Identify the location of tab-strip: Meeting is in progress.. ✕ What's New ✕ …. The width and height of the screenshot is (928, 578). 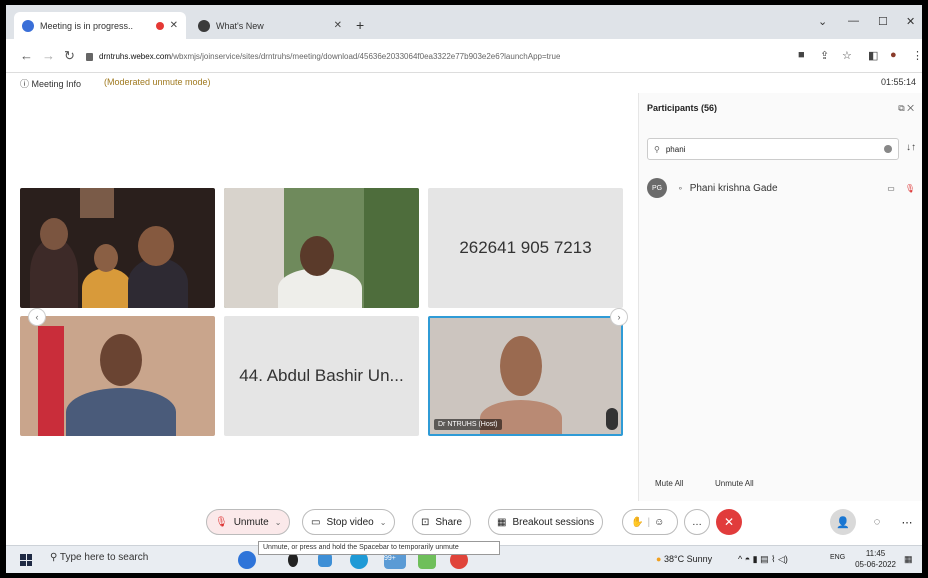
(464, 22).